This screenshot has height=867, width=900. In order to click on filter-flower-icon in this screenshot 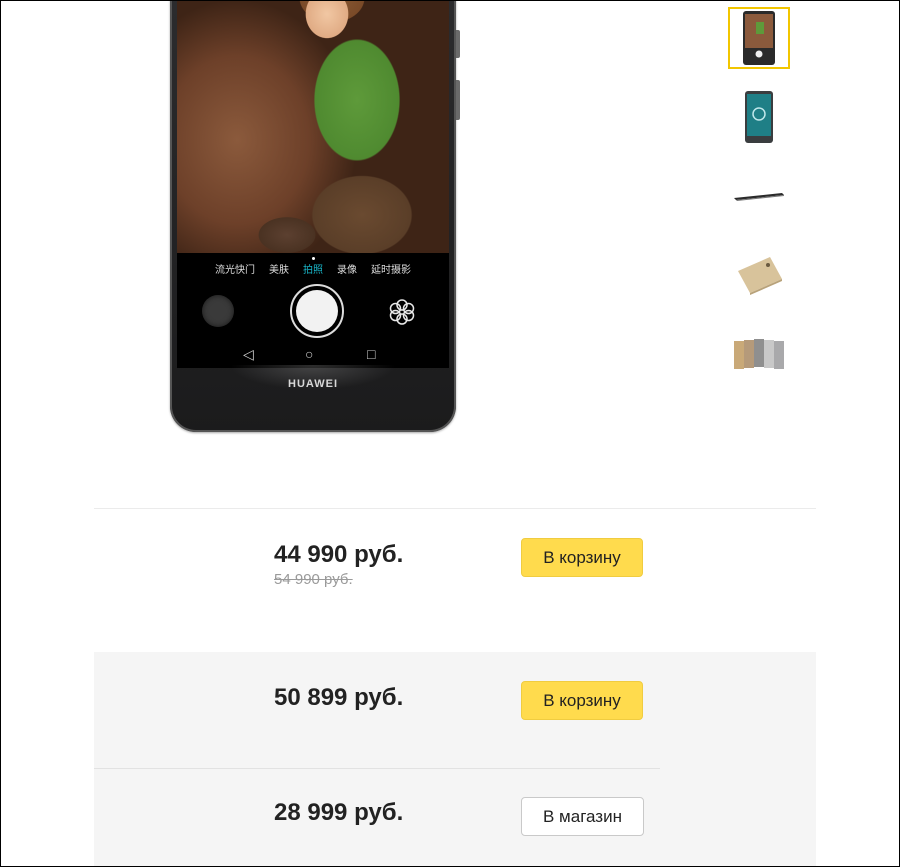, I will do `click(402, 312)`.